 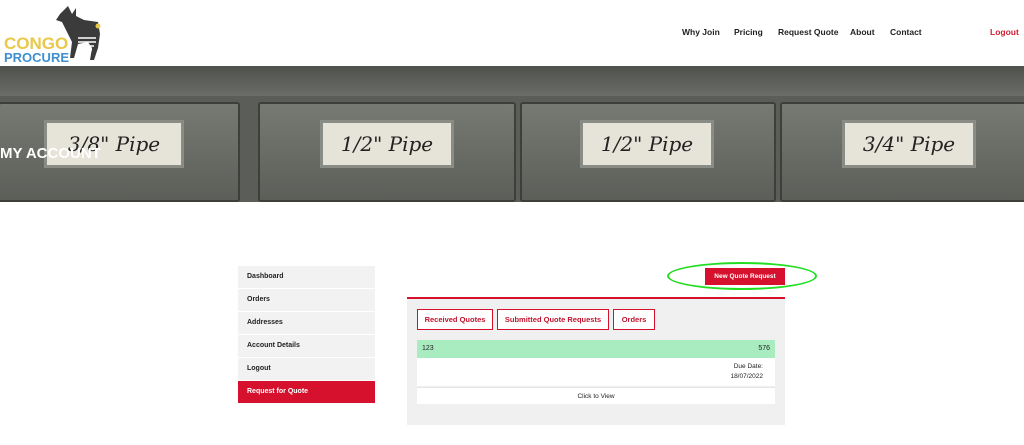 I want to click on tab-received-quotes: Received Quotes, so click(x=455, y=319).